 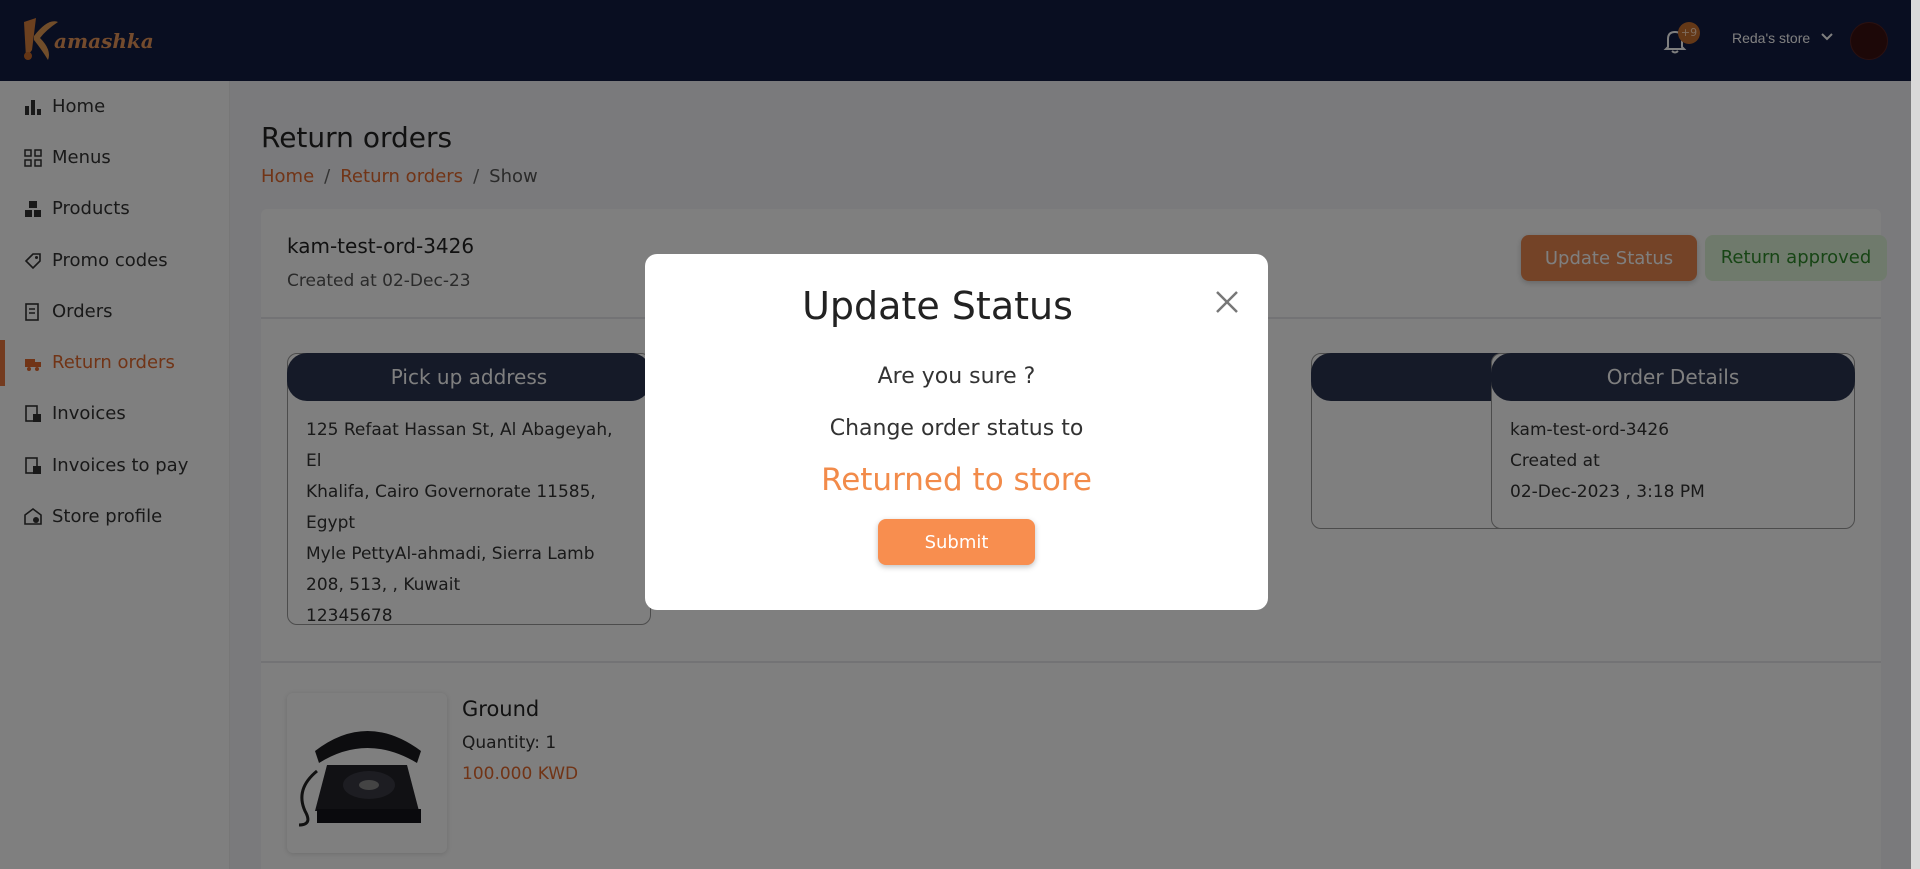 I want to click on modal-new-status: Returned to store, so click(x=956, y=480).